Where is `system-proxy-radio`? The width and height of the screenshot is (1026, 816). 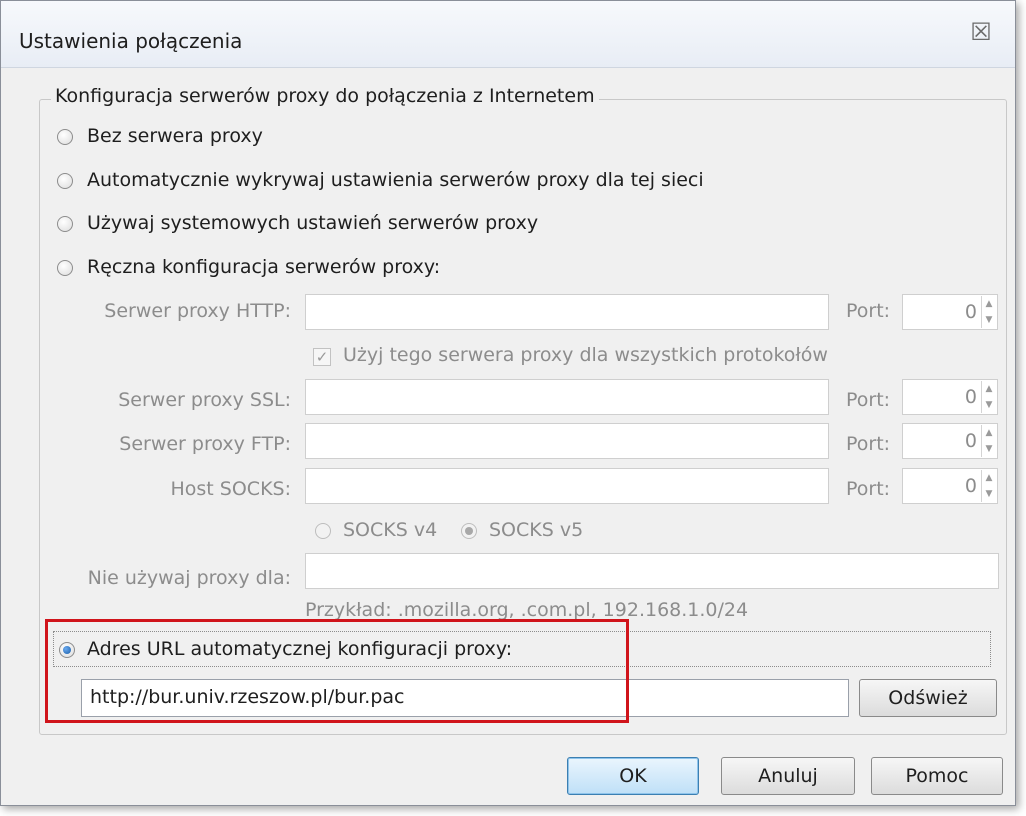
system-proxy-radio is located at coordinates (65, 224).